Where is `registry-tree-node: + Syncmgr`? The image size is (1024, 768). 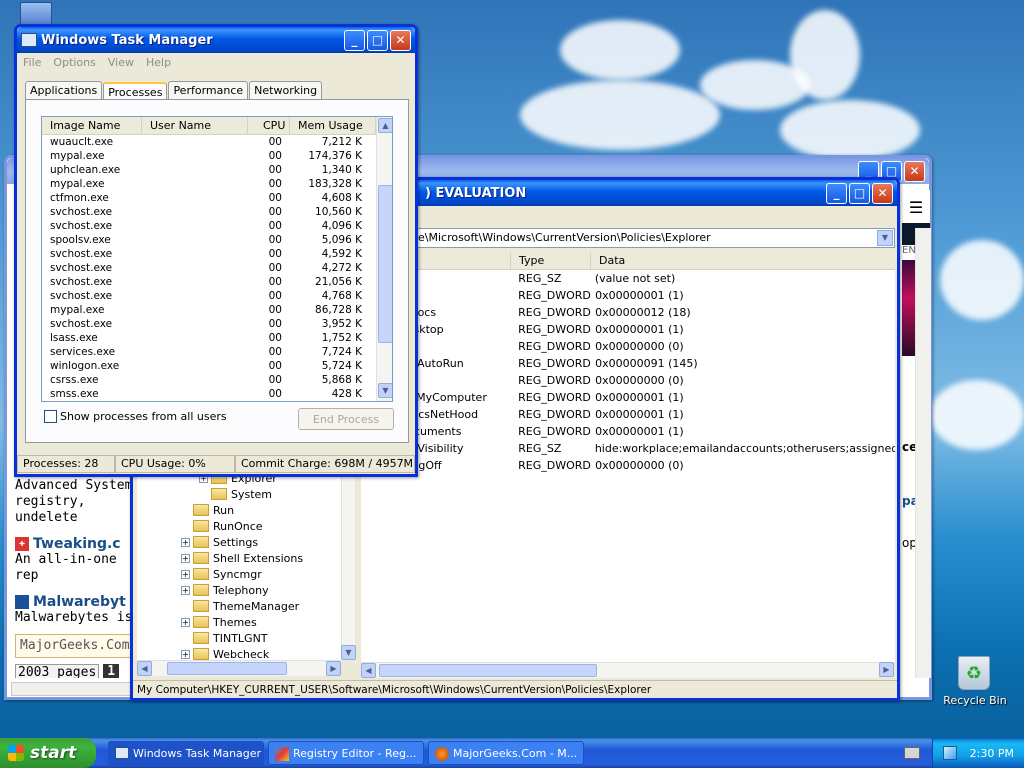 registry-tree-node: + Syncmgr is located at coordinates (246, 574).